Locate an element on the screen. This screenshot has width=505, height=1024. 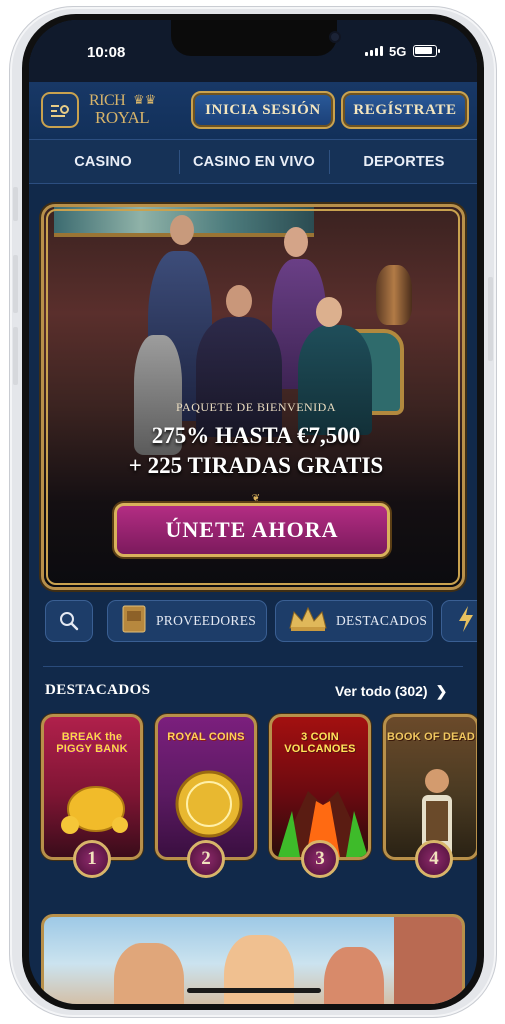
banner-offer-line2: + 225 TIRADAS GRATIS is located at coordinates (256, 465).